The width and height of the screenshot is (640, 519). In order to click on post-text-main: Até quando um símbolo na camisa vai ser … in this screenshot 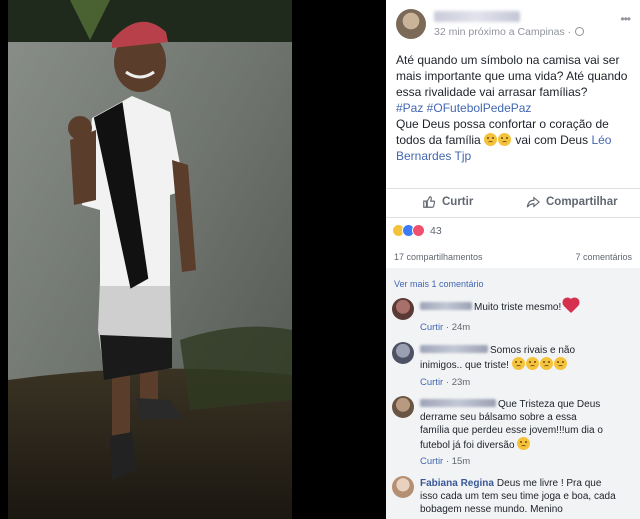, I will do `click(512, 76)`.